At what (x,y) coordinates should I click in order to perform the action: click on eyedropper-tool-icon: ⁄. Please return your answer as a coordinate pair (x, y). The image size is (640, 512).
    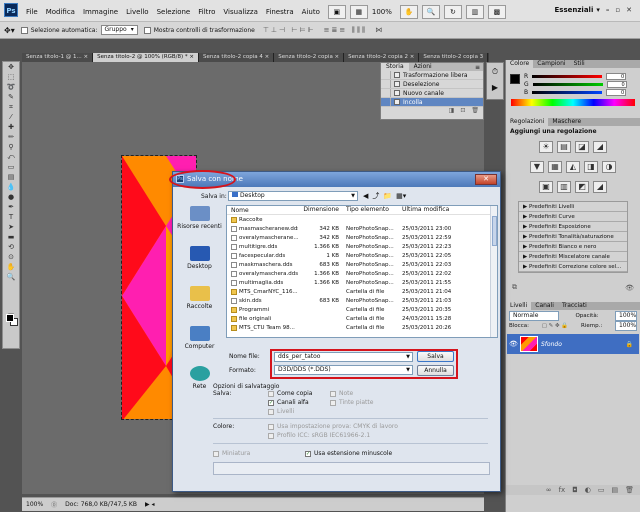
    Looking at the image, I should click on (11, 117).